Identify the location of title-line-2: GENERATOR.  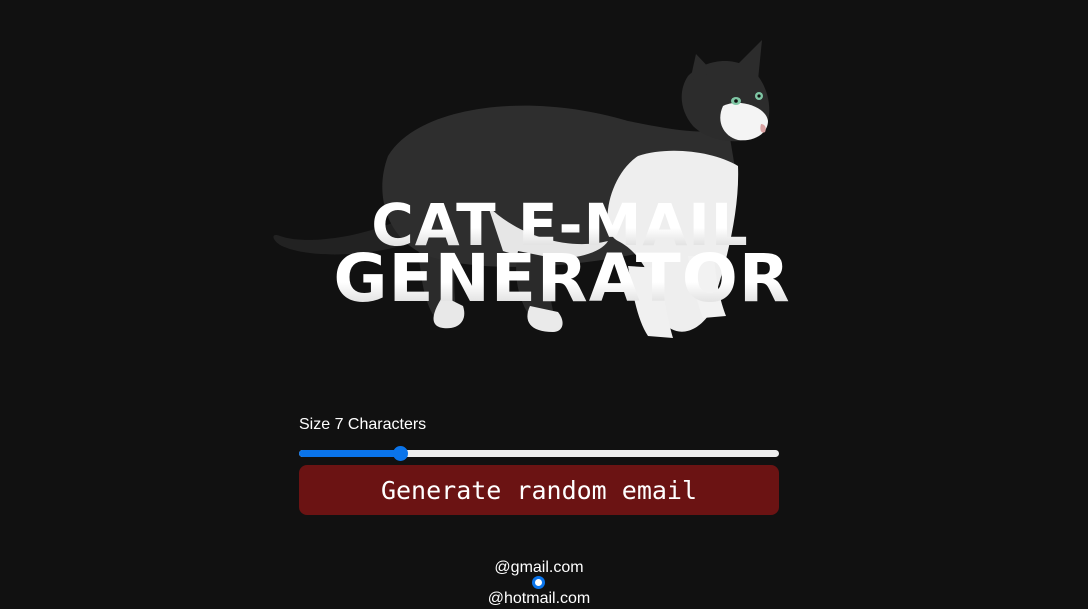
(544, 279).